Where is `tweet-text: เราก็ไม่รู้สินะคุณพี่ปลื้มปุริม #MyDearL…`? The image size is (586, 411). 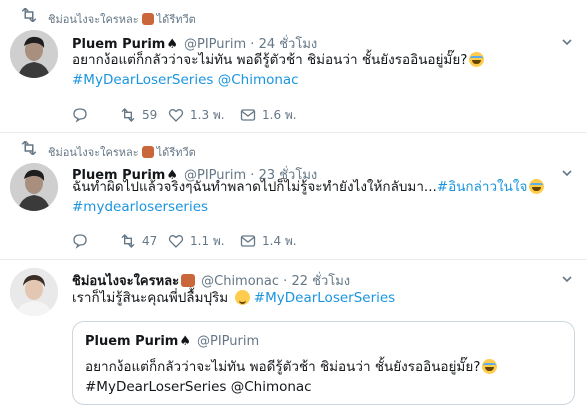 tweet-text: เราก็ไม่รู้สินะคุณพี่ปลื้มปุริม #MyDearL… is located at coordinates (233, 298).